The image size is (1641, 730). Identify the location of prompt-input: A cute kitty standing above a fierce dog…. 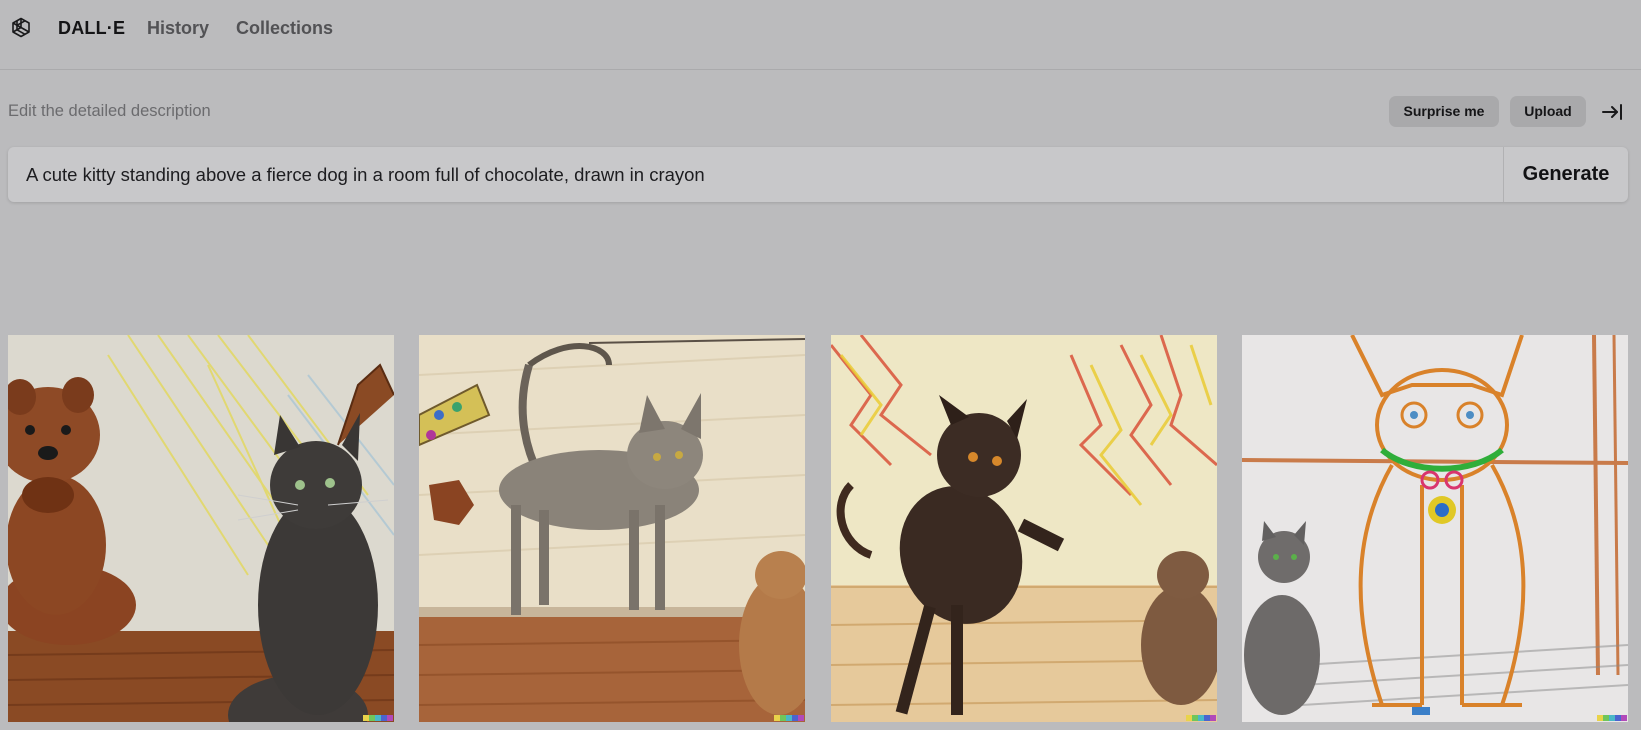
(766, 174).